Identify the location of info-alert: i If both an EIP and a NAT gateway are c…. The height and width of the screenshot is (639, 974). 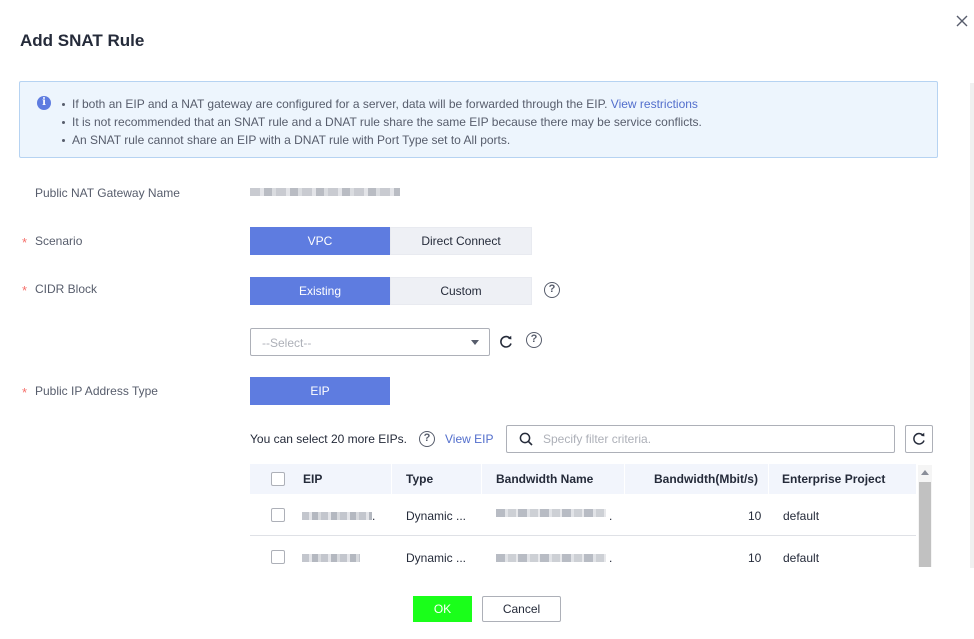
(478, 119).